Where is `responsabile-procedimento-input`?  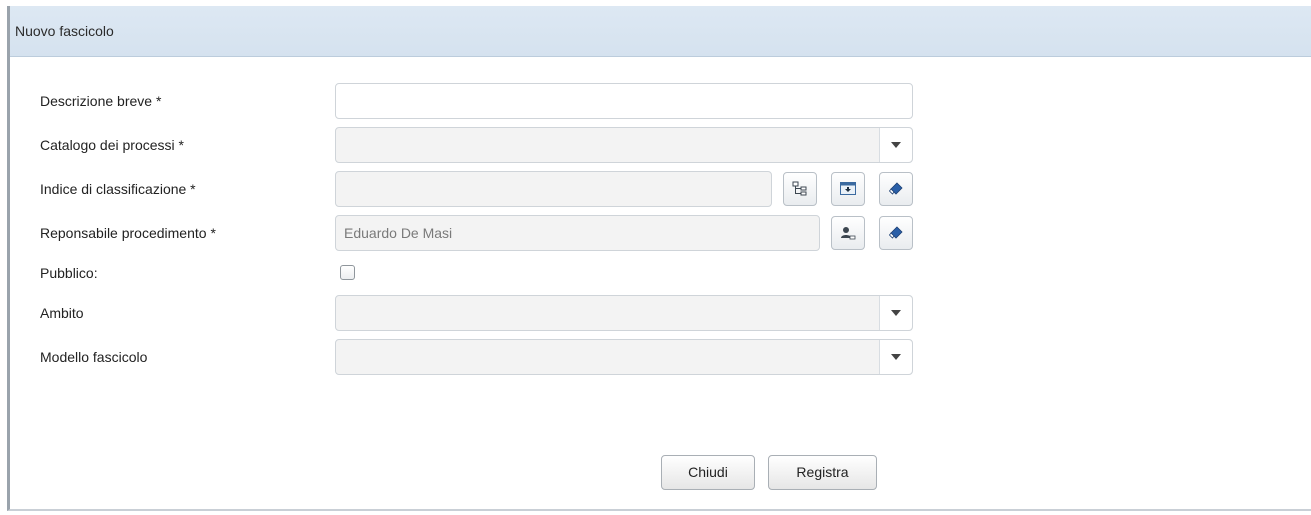
responsabile-procedimento-input is located at coordinates (577, 233).